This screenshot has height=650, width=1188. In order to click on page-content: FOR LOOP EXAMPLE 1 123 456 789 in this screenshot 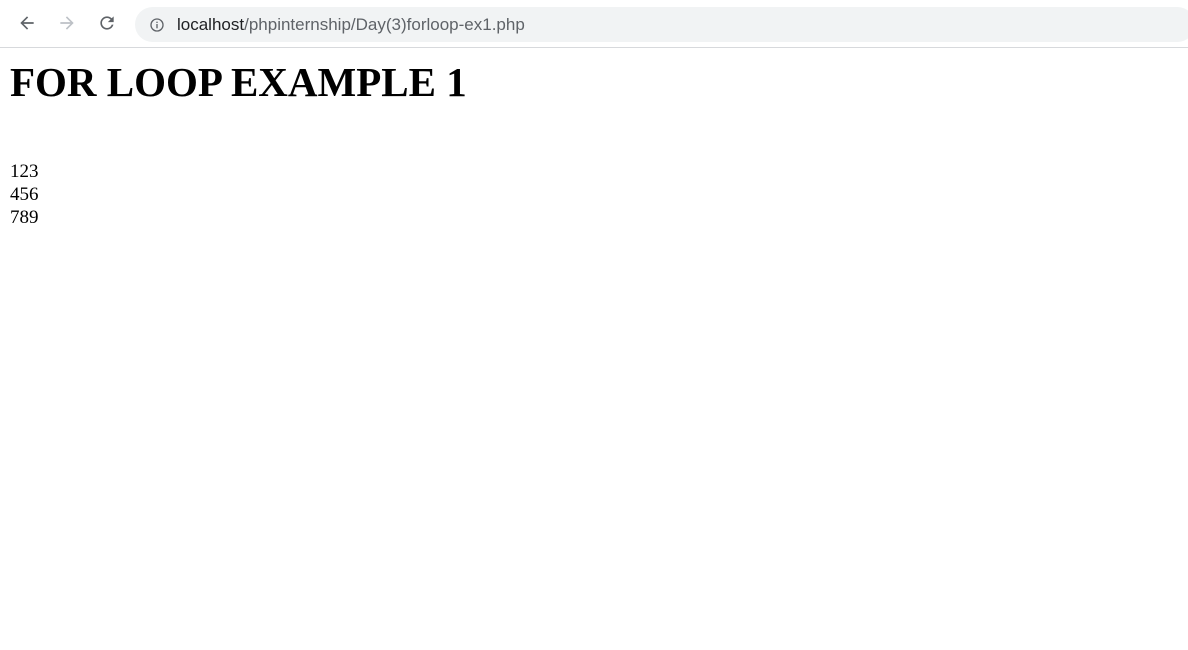, I will do `click(238, 138)`.